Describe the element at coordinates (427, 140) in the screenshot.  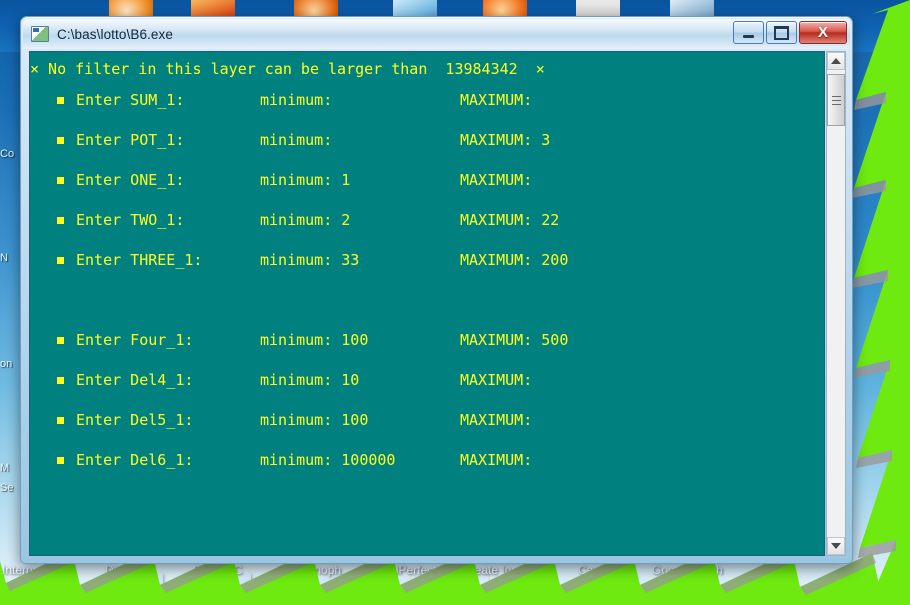
I see `console-row: Enter POT_1: minimum: MAXIMUM: 3` at that location.